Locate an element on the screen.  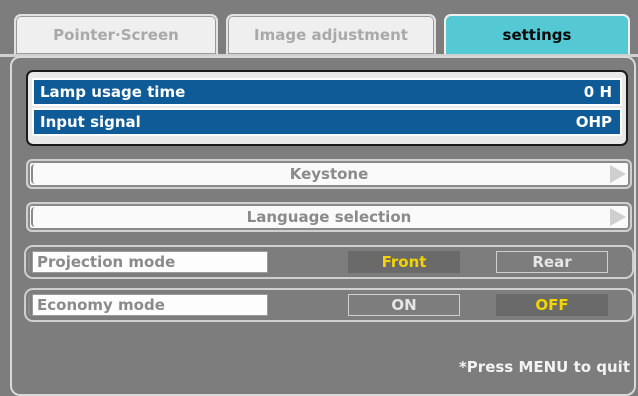
projection-mode-row: Projection mode Front Rear is located at coordinates (329, 262).